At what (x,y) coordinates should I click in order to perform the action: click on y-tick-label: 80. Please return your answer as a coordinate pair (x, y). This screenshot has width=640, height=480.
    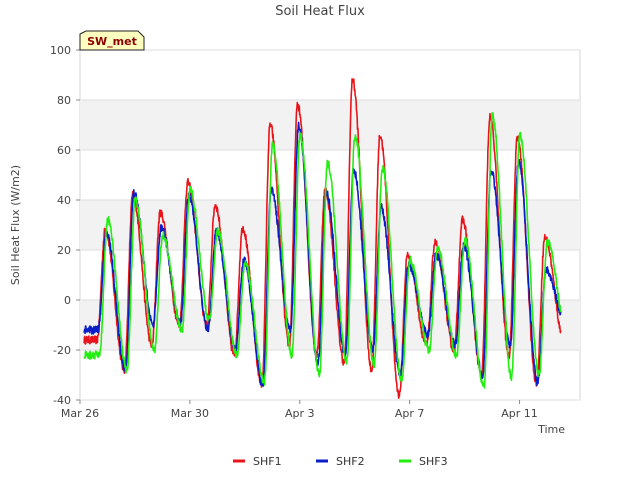
    Looking at the image, I should click on (64, 100).